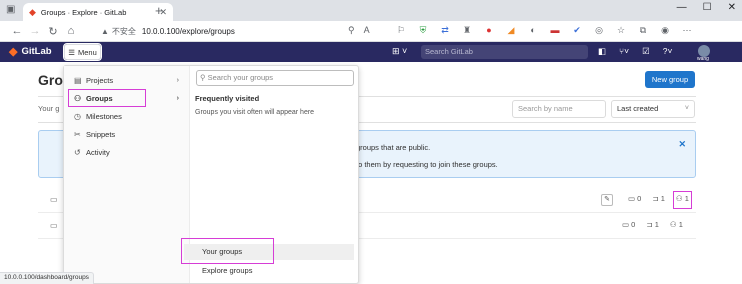 The width and height of the screenshot is (742, 284). Describe the element at coordinates (643, 30) in the screenshot. I see `collections-icon: ⧉` at that location.